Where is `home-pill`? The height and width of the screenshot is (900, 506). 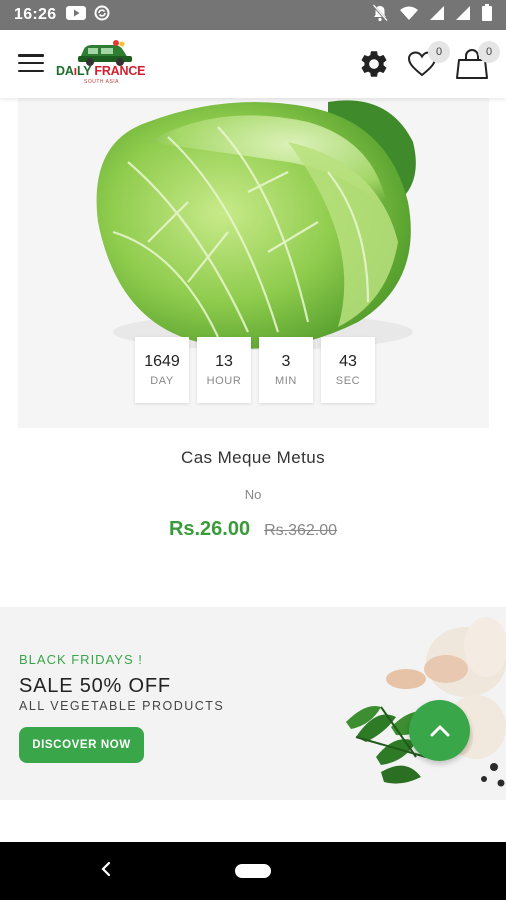
home-pill is located at coordinates (253, 871).